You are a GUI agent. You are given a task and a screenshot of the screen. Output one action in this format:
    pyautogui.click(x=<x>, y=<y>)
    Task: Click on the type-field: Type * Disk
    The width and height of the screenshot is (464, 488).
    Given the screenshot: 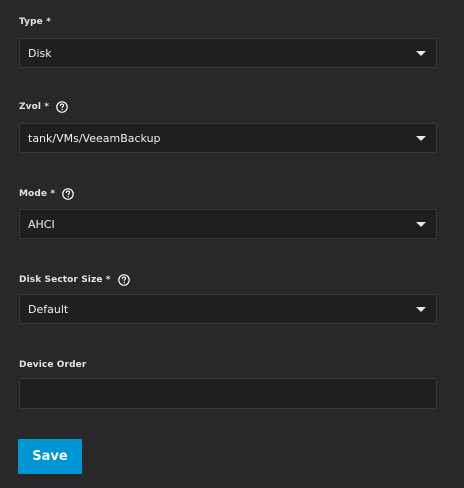 What is the action you would take?
    pyautogui.click(x=228, y=41)
    